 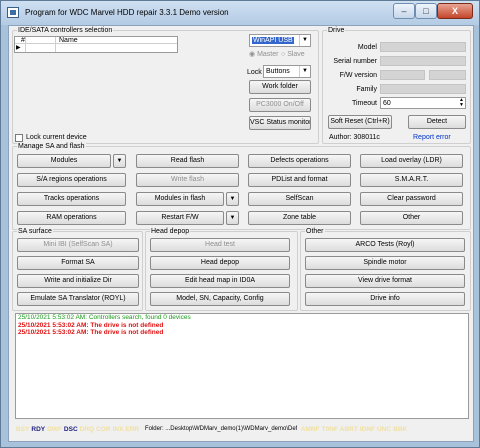 What do you see at coordinates (310, 429) in the screenshot?
I see `status-err-amnf: AMNF` at bounding box center [310, 429].